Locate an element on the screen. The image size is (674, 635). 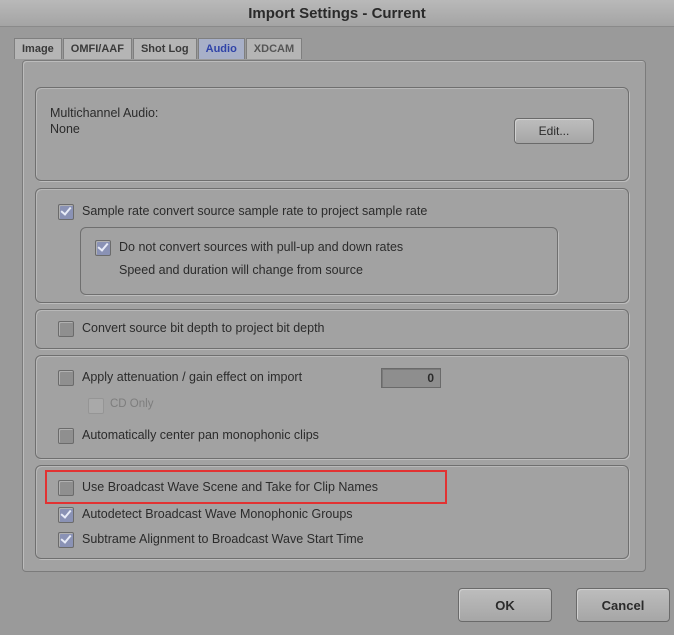
cd-only-label: CD Only is located at coordinates (132, 404).